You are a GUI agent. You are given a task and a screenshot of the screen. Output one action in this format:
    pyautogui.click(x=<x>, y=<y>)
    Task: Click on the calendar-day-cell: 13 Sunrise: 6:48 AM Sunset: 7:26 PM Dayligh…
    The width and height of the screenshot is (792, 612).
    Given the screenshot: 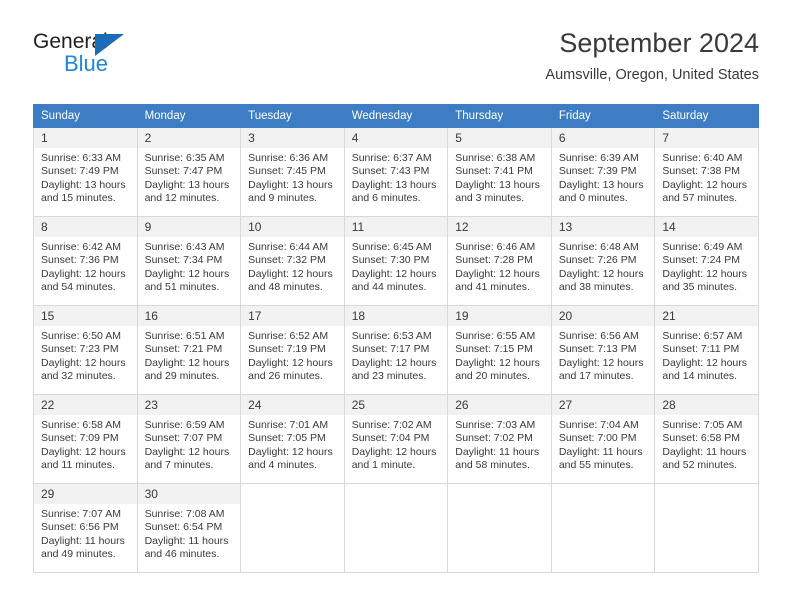 What is the action you would take?
    pyautogui.click(x=603, y=261)
    